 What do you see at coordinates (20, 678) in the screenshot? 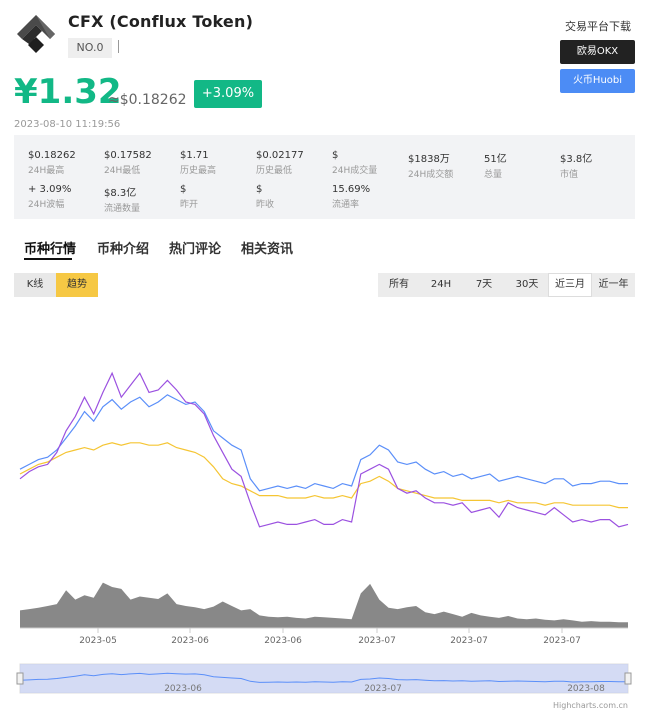
I see `navigator-left-handle` at bounding box center [20, 678].